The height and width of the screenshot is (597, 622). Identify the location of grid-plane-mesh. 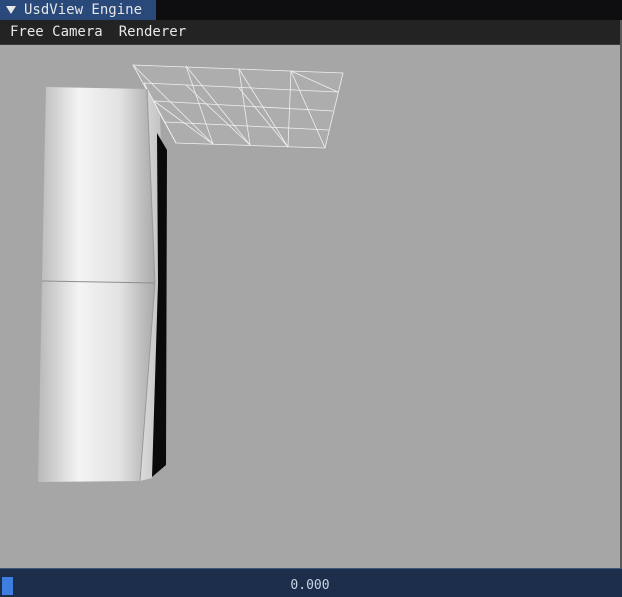
(238, 106).